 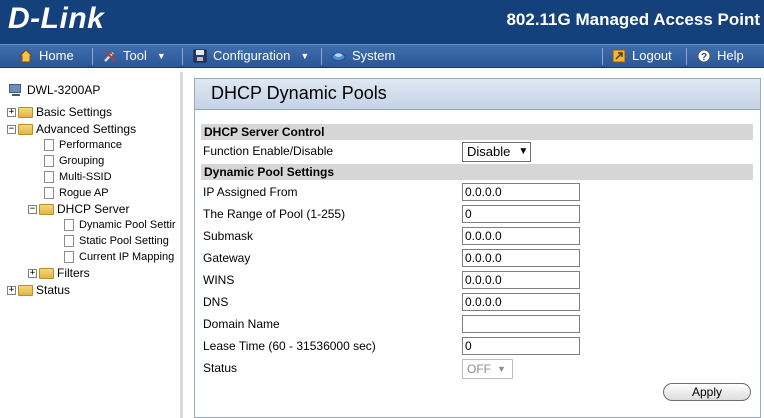 What do you see at coordinates (93, 209) in the screenshot?
I see `tree-item-dhcp-server-label: DHCP Server` at bounding box center [93, 209].